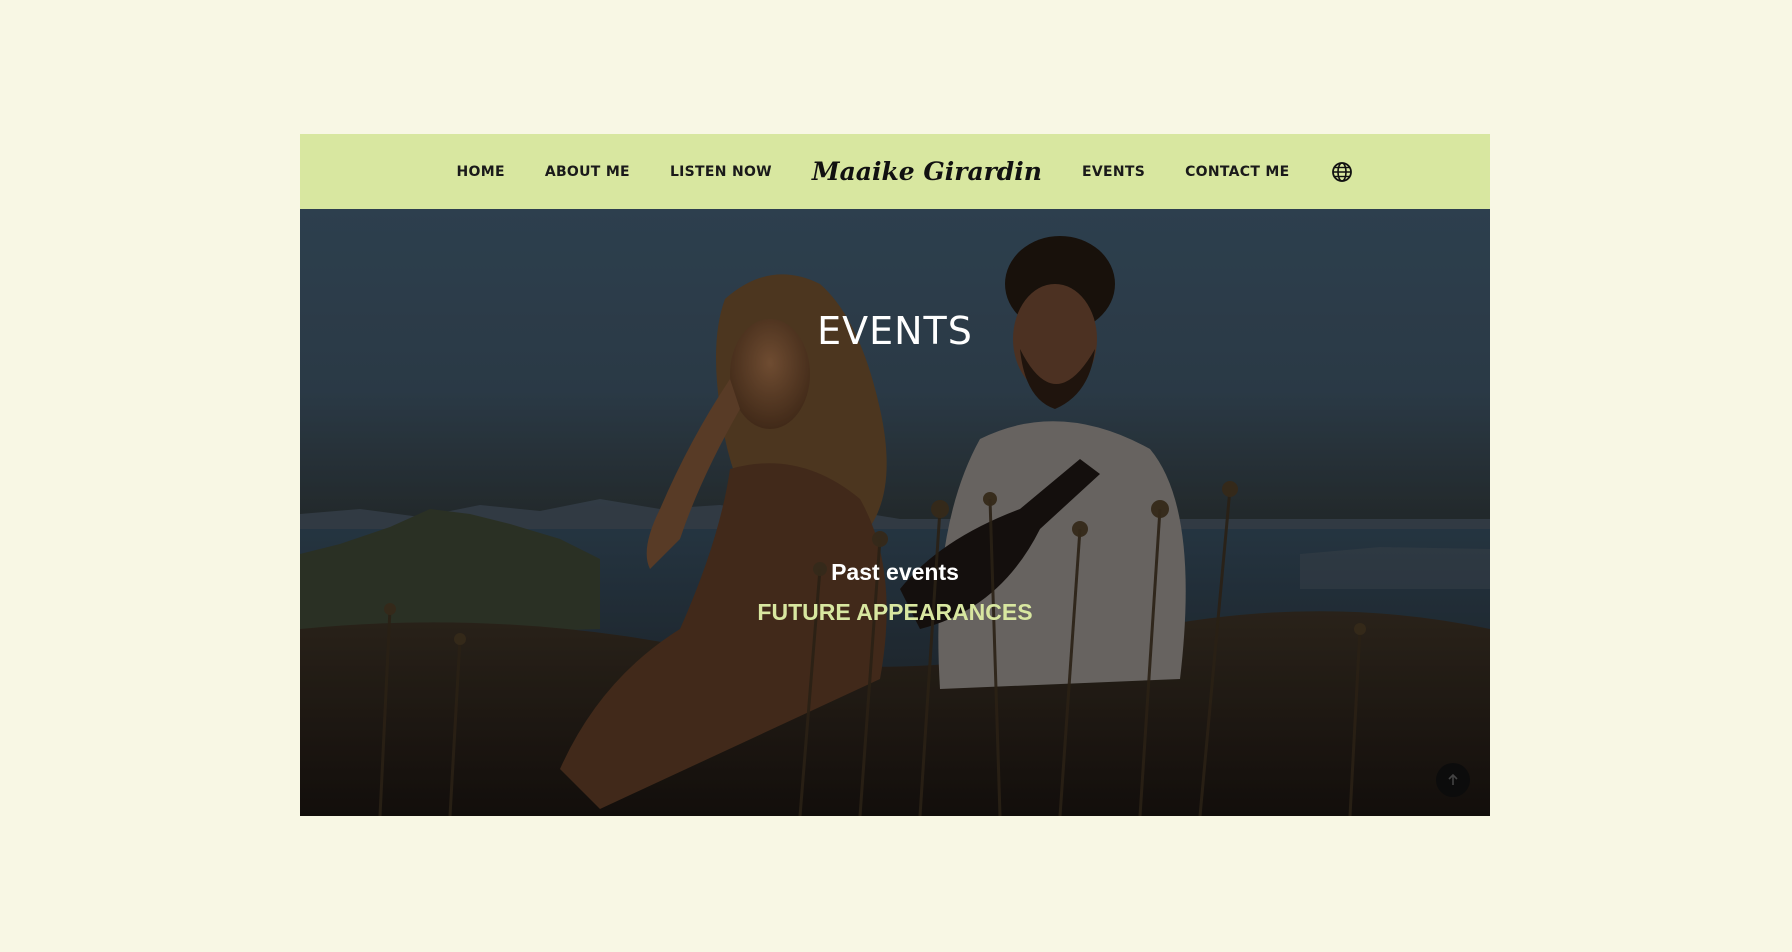 The image size is (1792, 952). What do you see at coordinates (1342, 172) in the screenshot?
I see `globe-icon` at bounding box center [1342, 172].